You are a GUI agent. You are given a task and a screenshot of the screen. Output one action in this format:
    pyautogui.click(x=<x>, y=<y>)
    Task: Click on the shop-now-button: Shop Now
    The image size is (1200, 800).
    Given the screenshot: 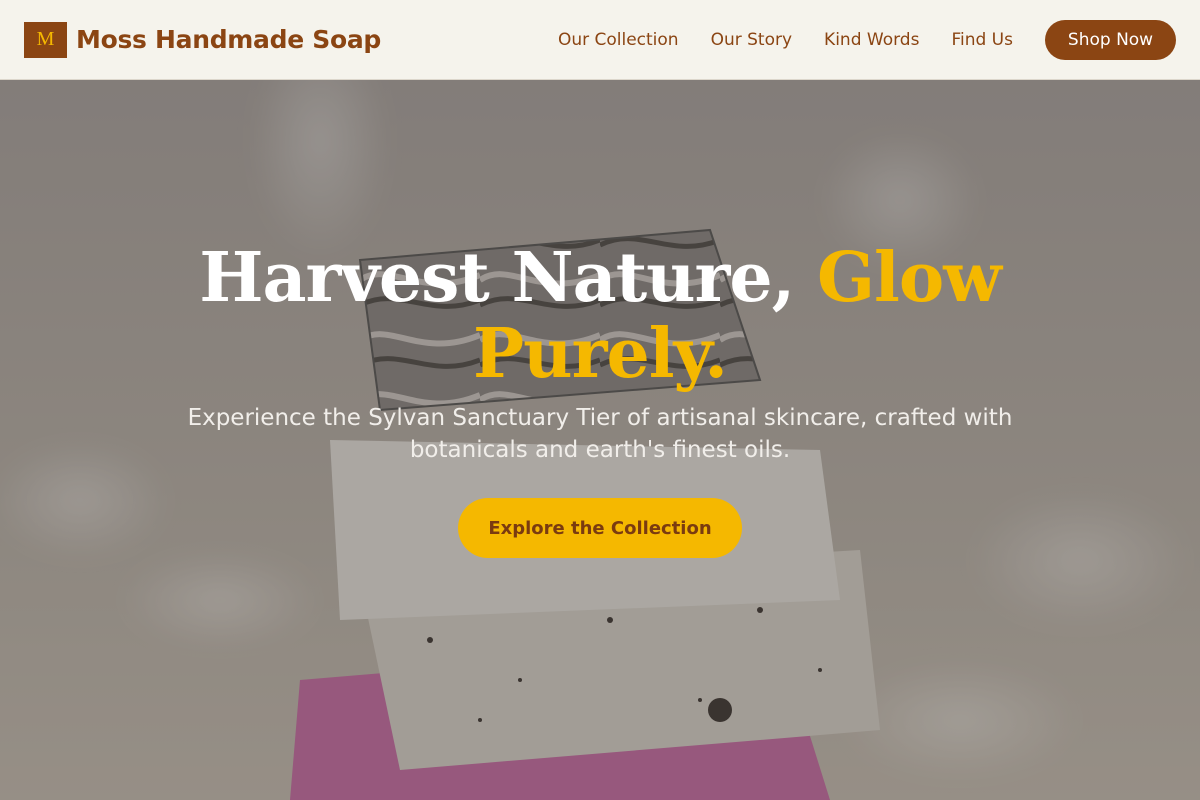 What is the action you would take?
    pyautogui.click(x=1110, y=39)
    